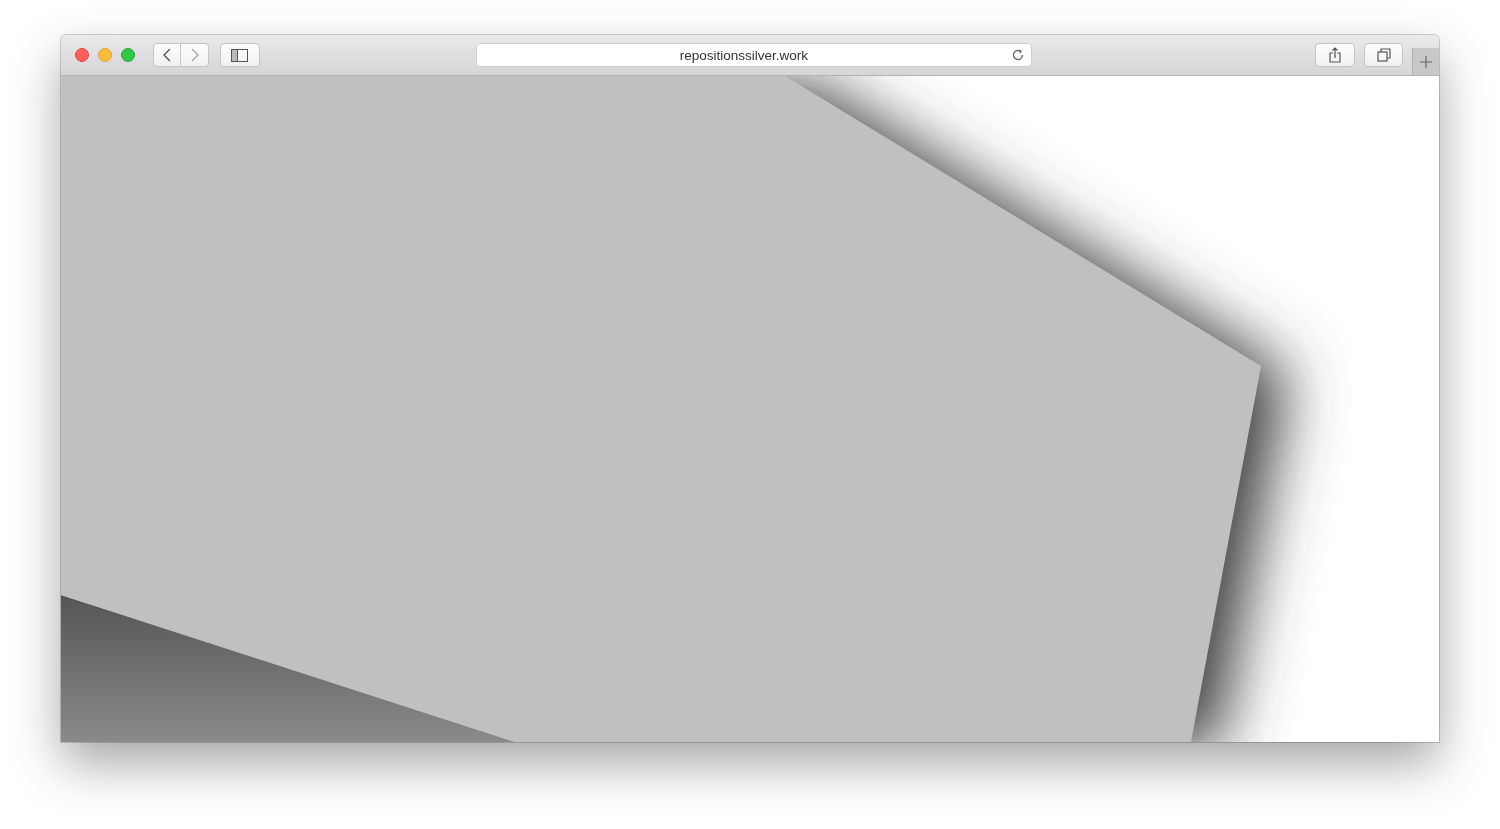 This screenshot has height=829, width=1500. I want to click on tabs-icon, so click(1383, 55).